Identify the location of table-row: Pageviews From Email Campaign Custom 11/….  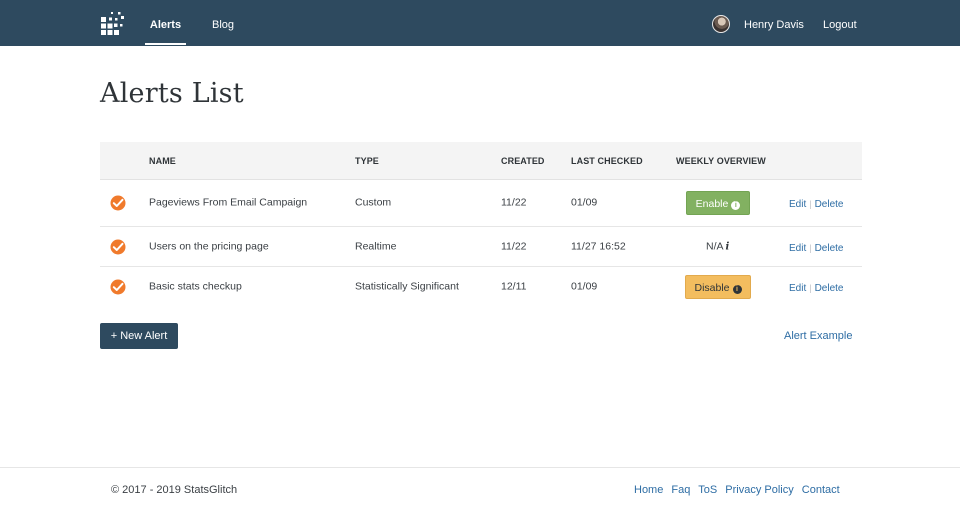
(481, 203).